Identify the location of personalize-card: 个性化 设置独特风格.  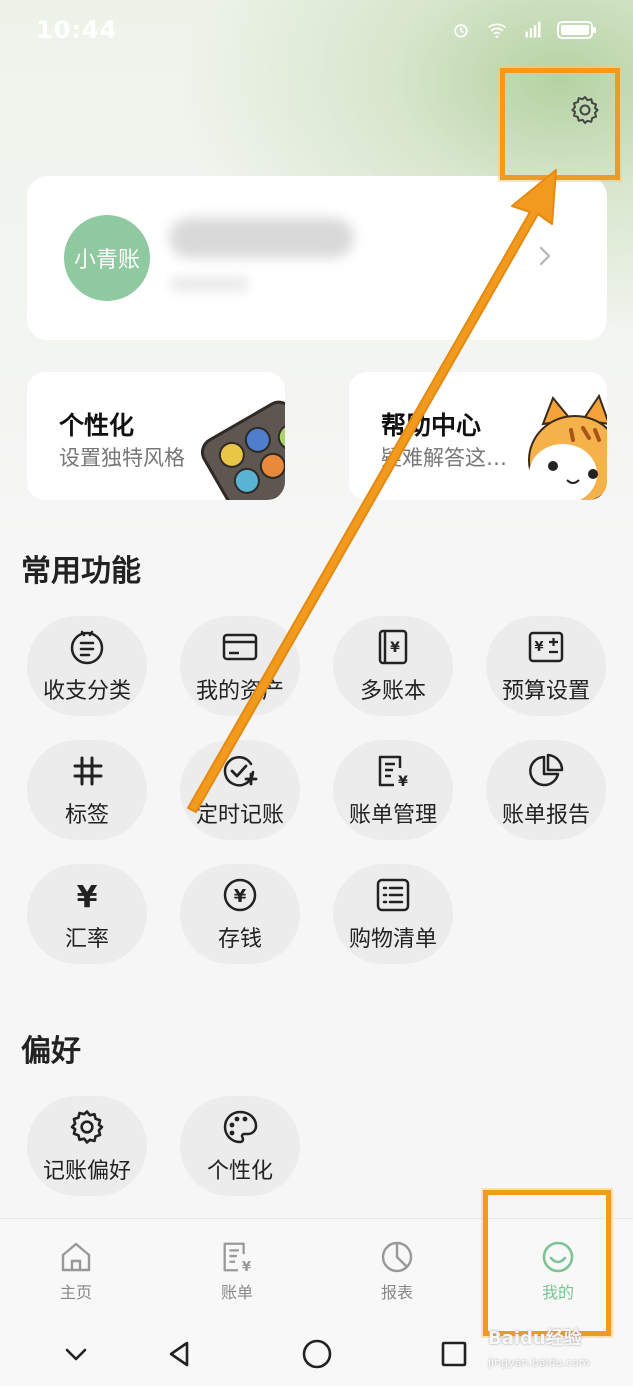
(156, 436).